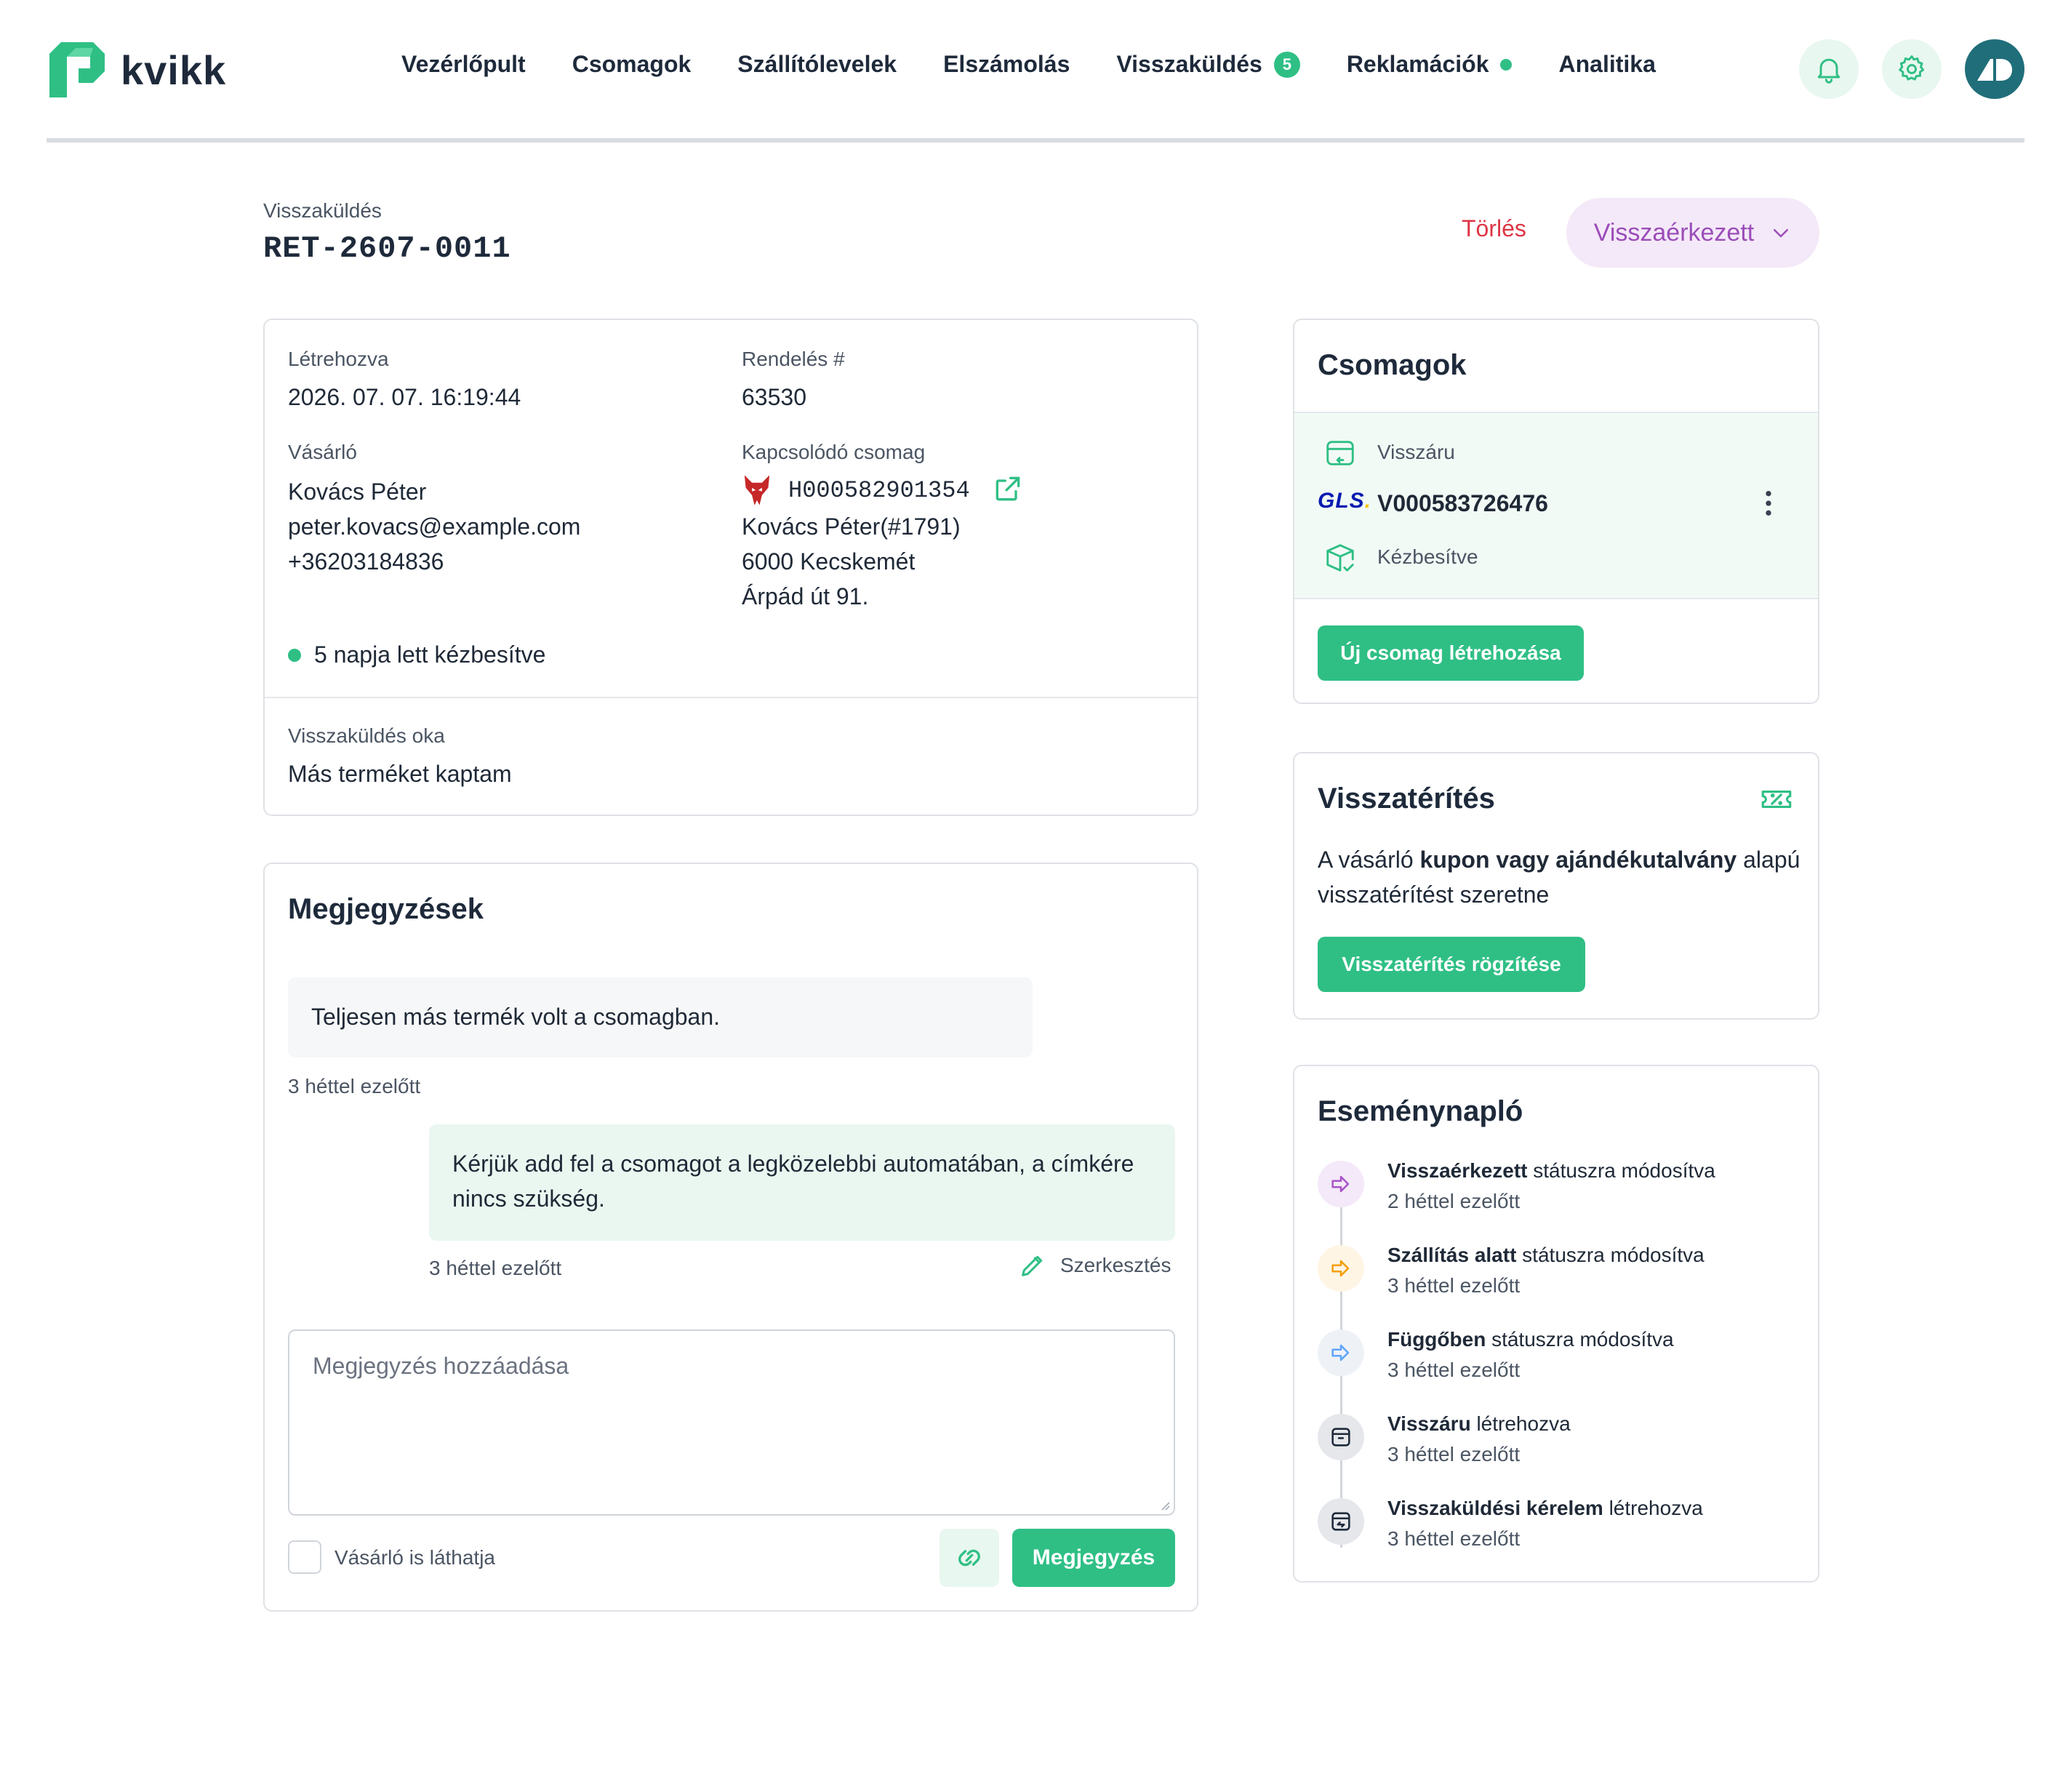 The width and height of the screenshot is (2071, 1792). I want to click on related-tracking-number: H000582901354, so click(879, 490).